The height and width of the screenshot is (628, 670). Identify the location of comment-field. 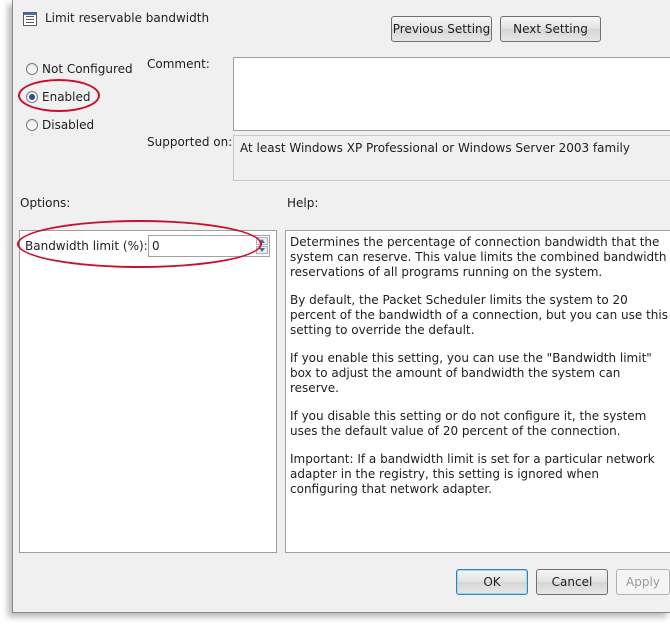
(451, 94).